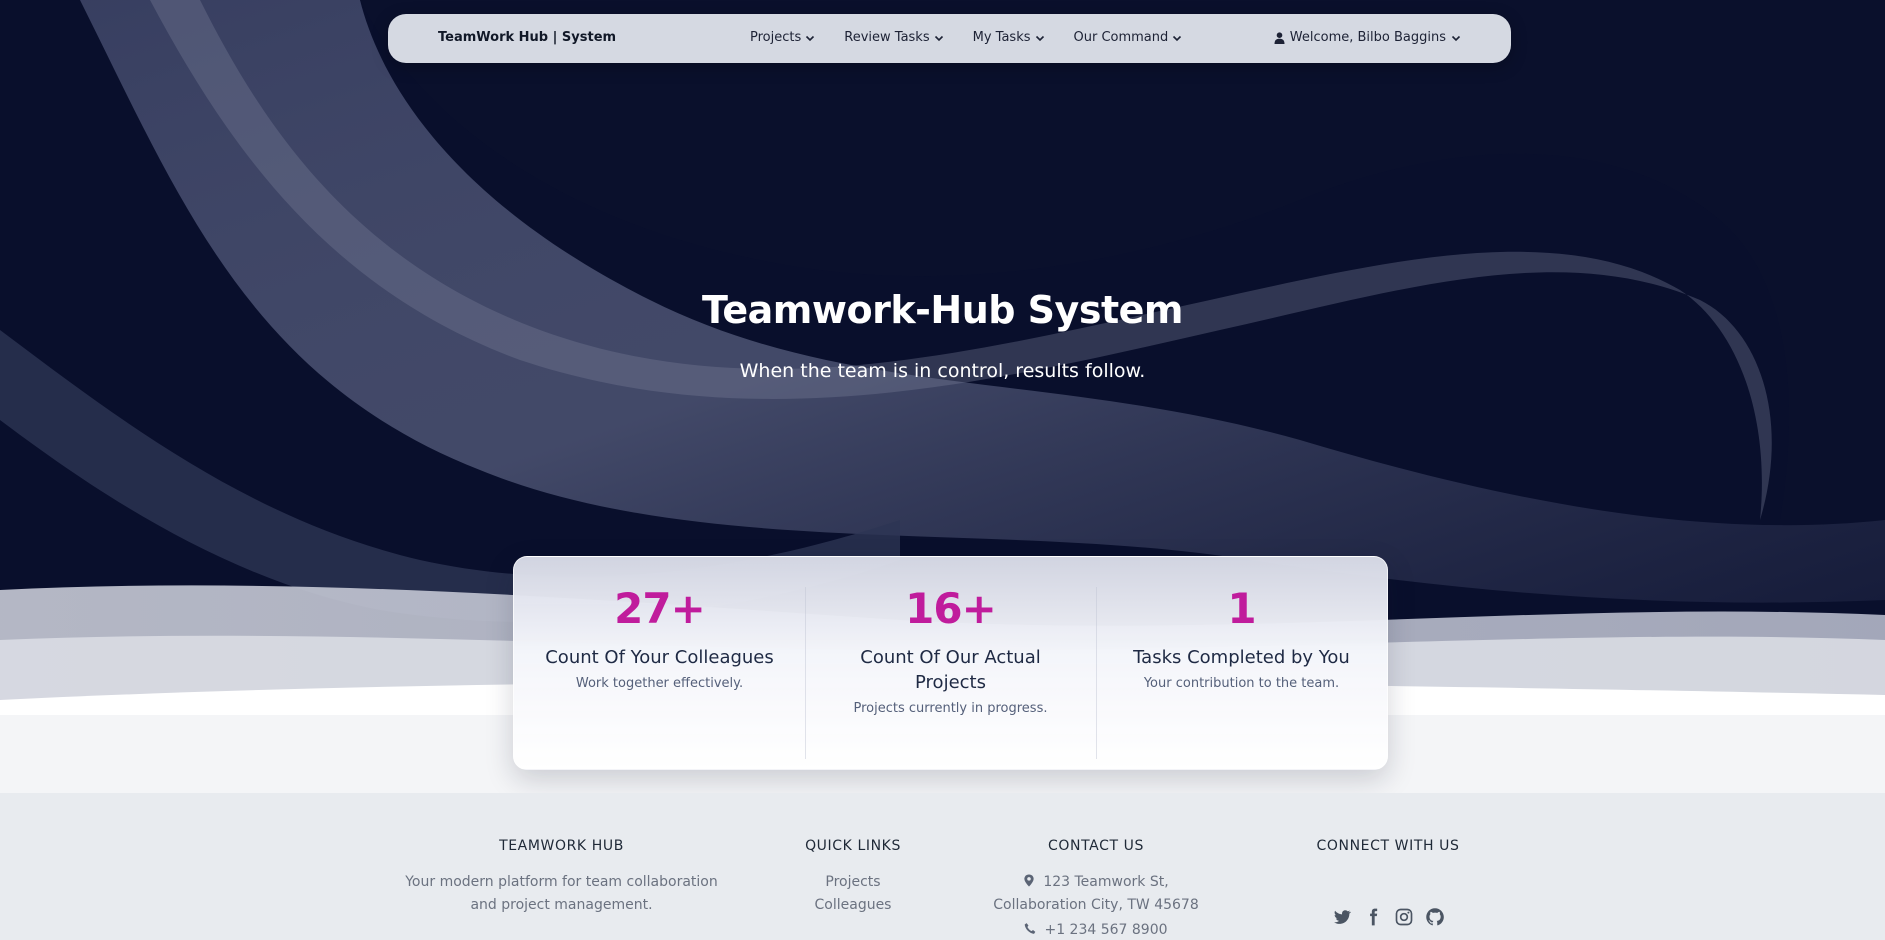 This screenshot has height=940, width=1885. Describe the element at coordinates (1241, 683) in the screenshot. I see `stat-description: Your contribution to the team.` at that location.